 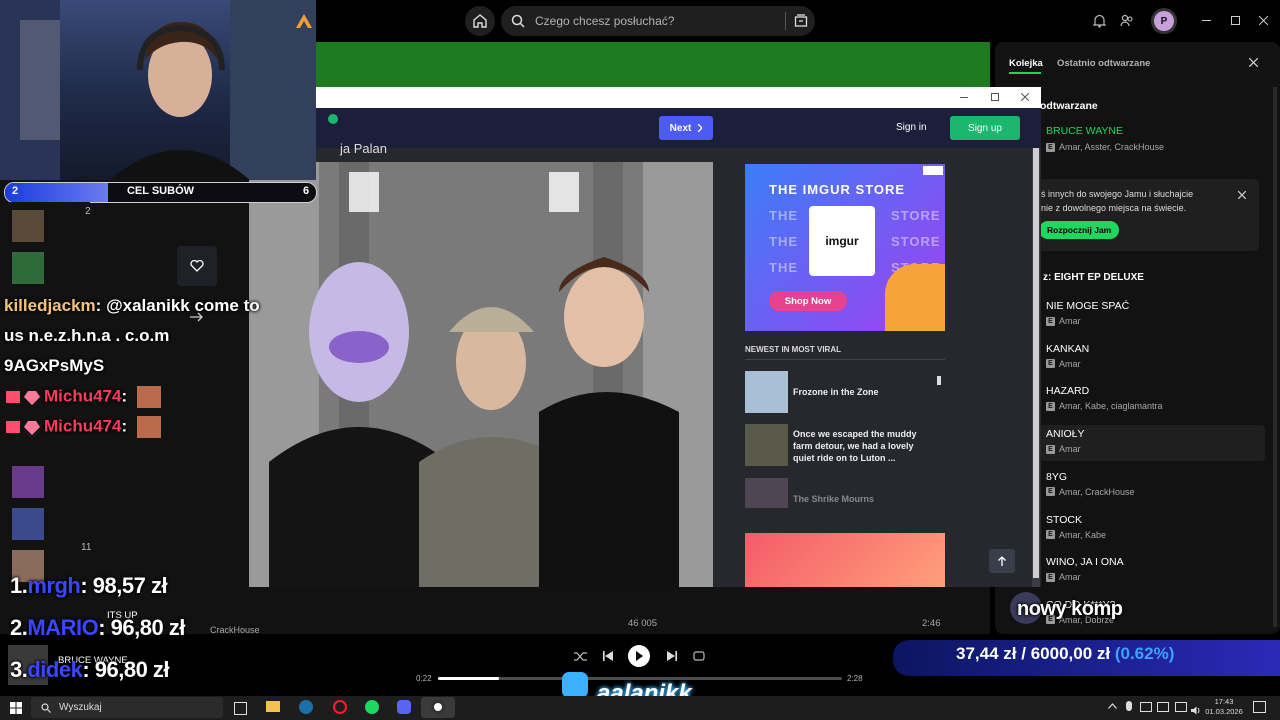 What do you see at coordinates (132, 305) in the screenshot?
I see `chat-message: killedjackm: @xalanikk come to` at bounding box center [132, 305].